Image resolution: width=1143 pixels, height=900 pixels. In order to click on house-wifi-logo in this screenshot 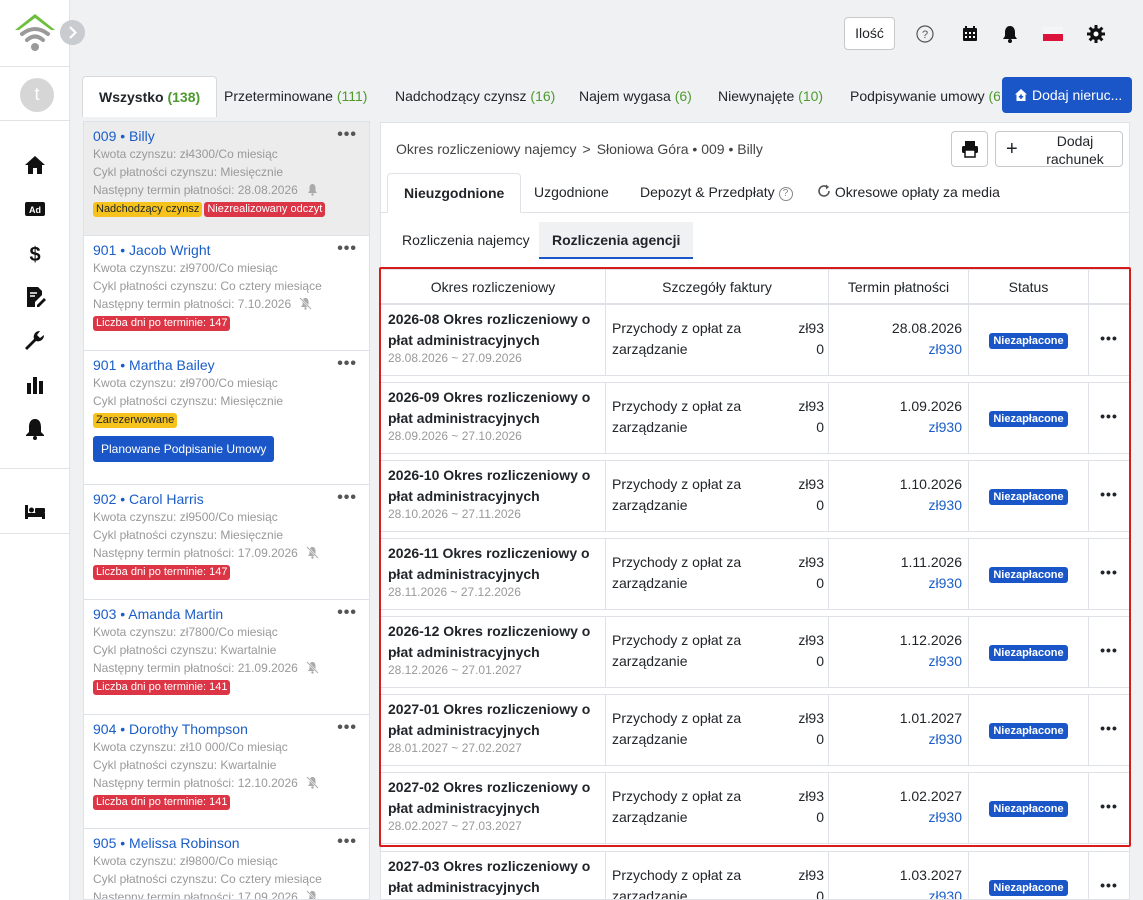, I will do `click(35, 33)`.